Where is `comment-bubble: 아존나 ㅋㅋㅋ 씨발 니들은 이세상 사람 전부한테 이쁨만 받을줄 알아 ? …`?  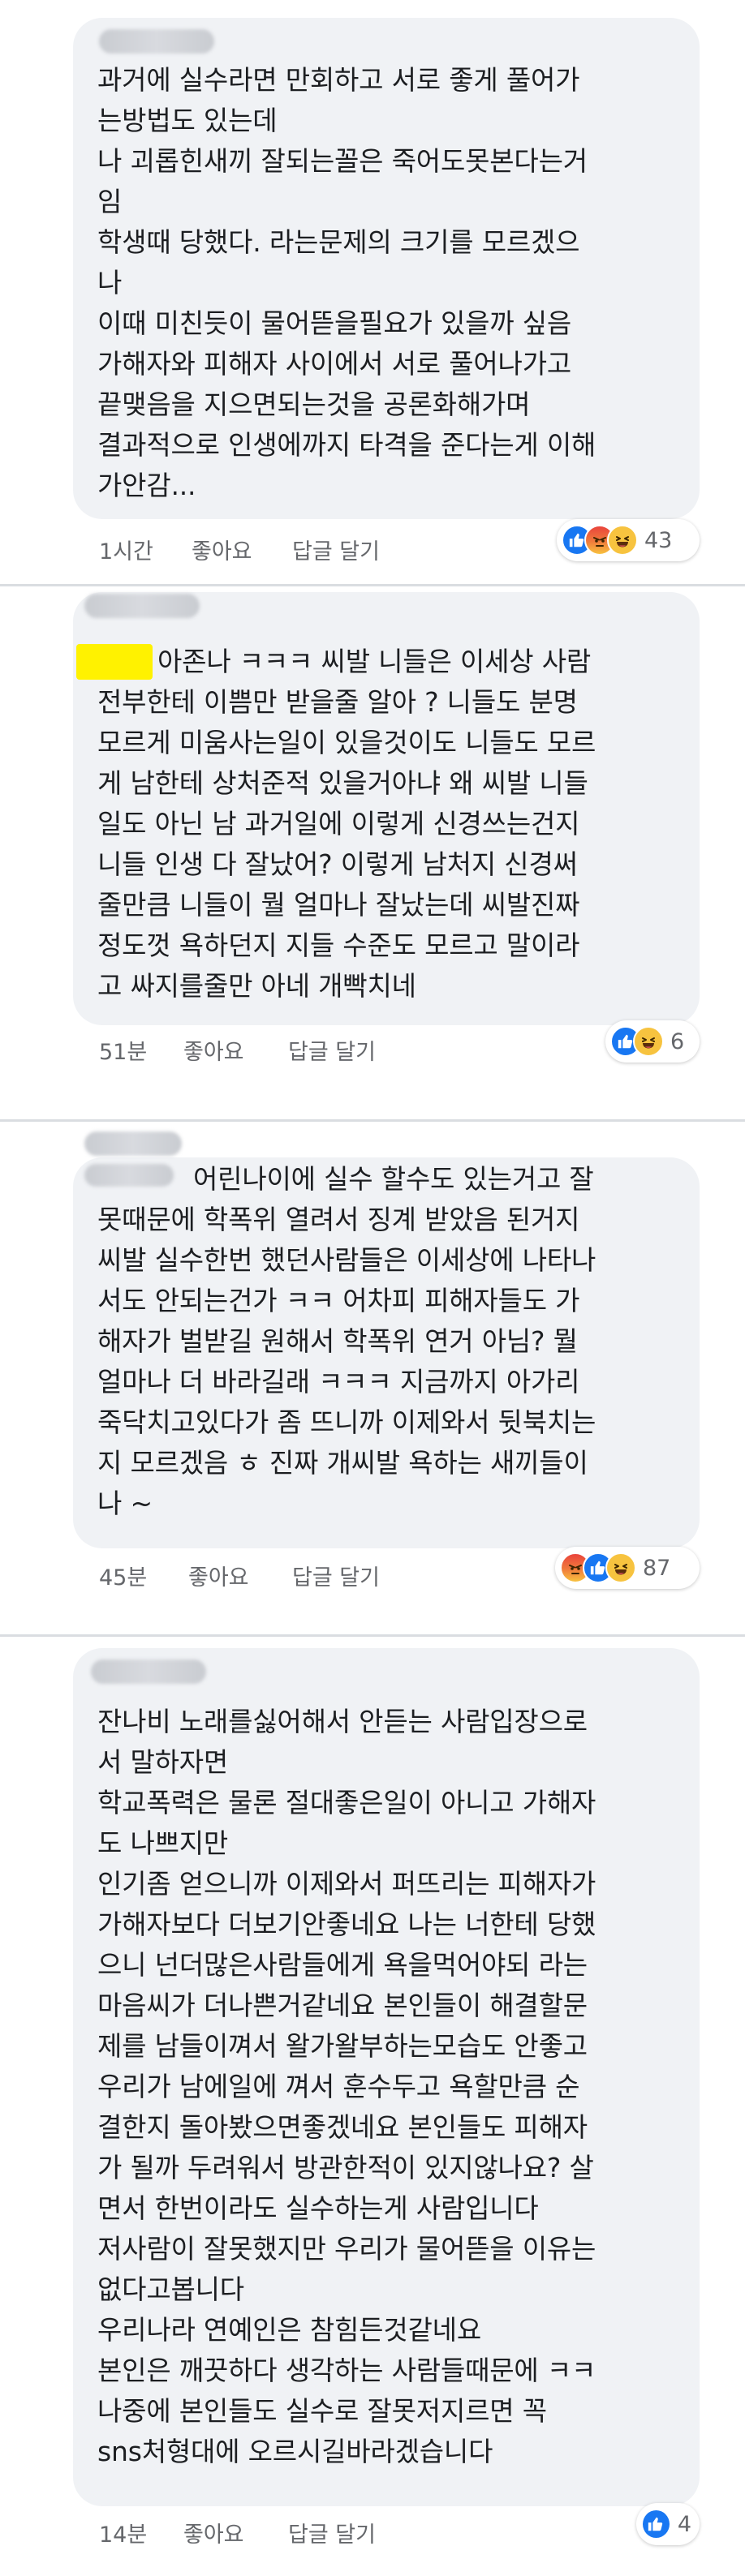
comment-bubble: 아존나 ㅋㅋㅋ 씨발 니들은 이세상 사람 전부한테 이쁨만 받을줄 알아 ? … is located at coordinates (386, 808).